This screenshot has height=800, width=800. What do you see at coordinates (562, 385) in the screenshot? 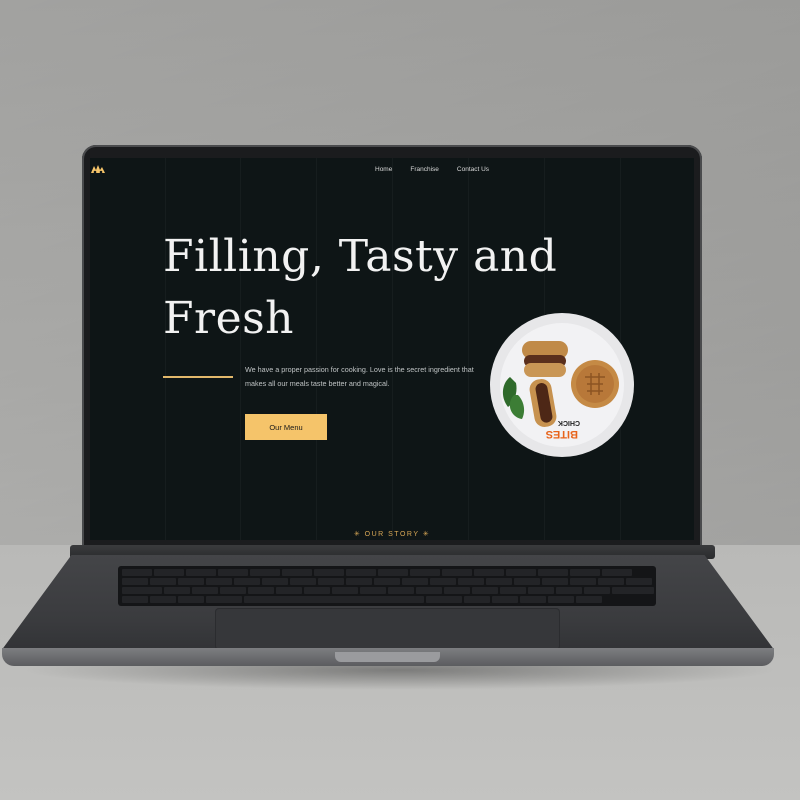
I see `food-plate-image: BITES CHICK` at bounding box center [562, 385].